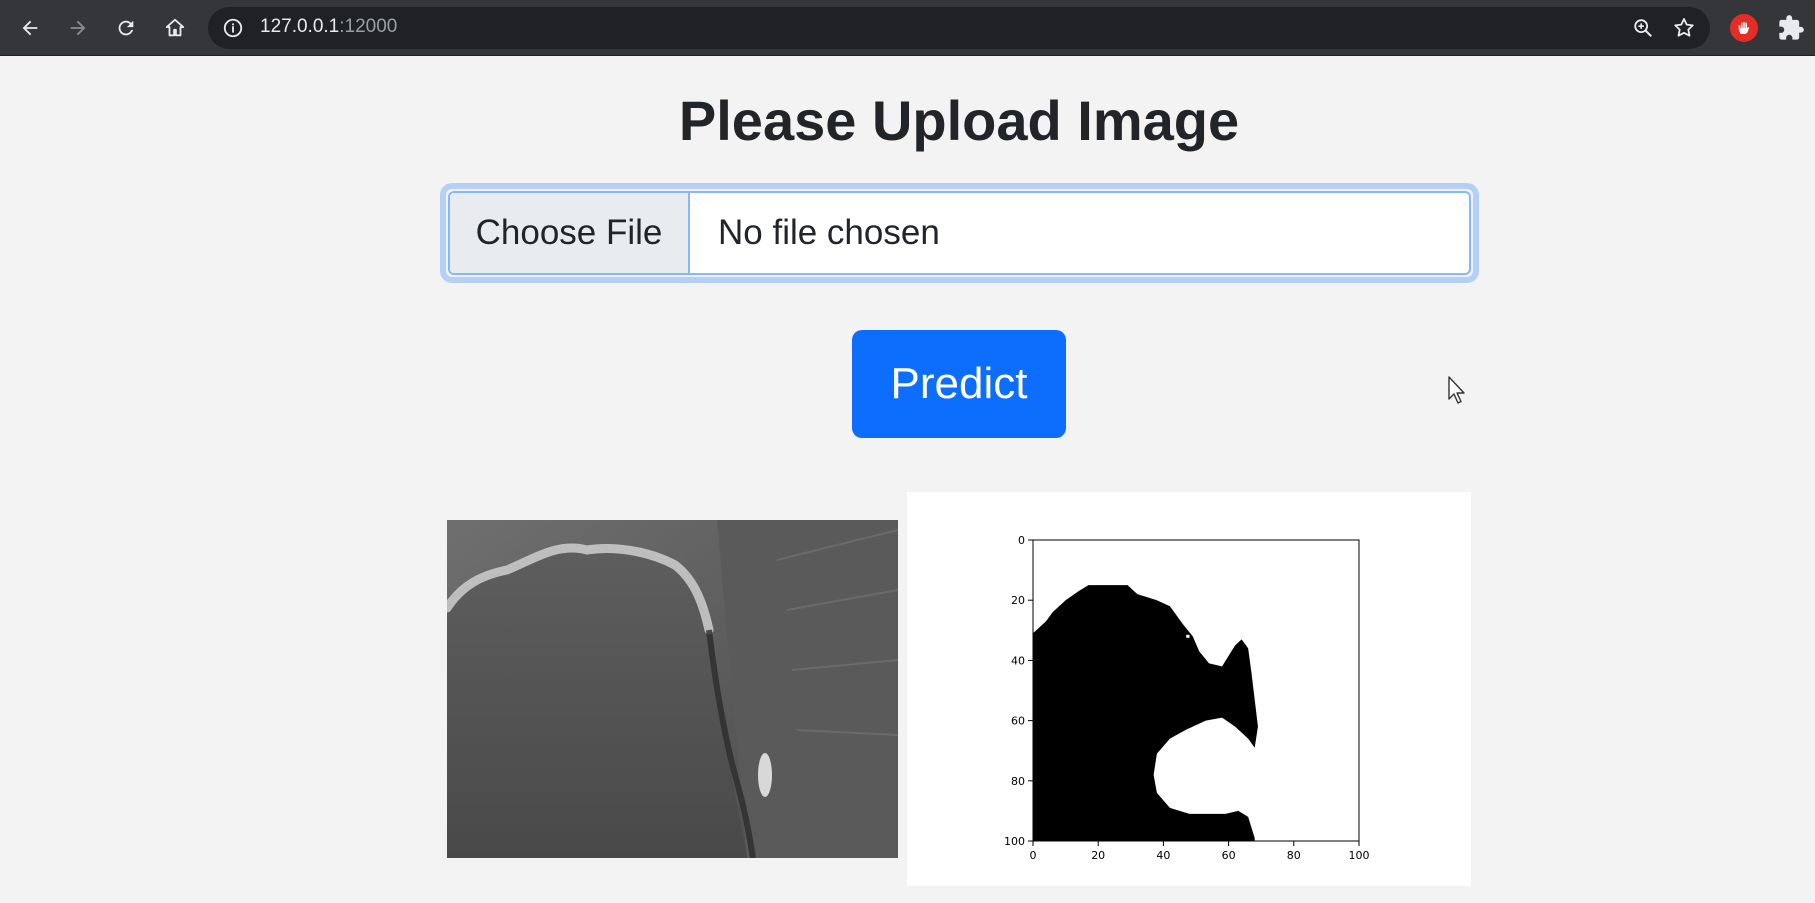 This screenshot has height=903, width=1815. I want to click on x-tick-label: 40, so click(1163, 855).